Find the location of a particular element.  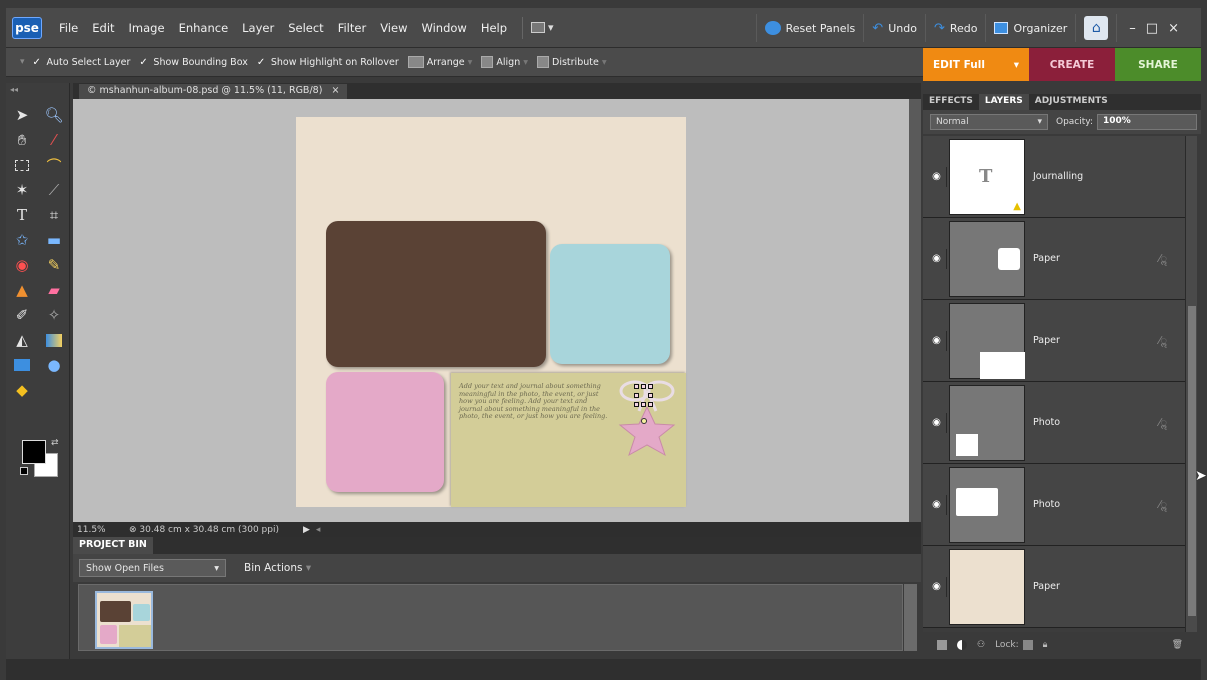

cookie-cutter-tool-icon: ✩ is located at coordinates (22, 240).